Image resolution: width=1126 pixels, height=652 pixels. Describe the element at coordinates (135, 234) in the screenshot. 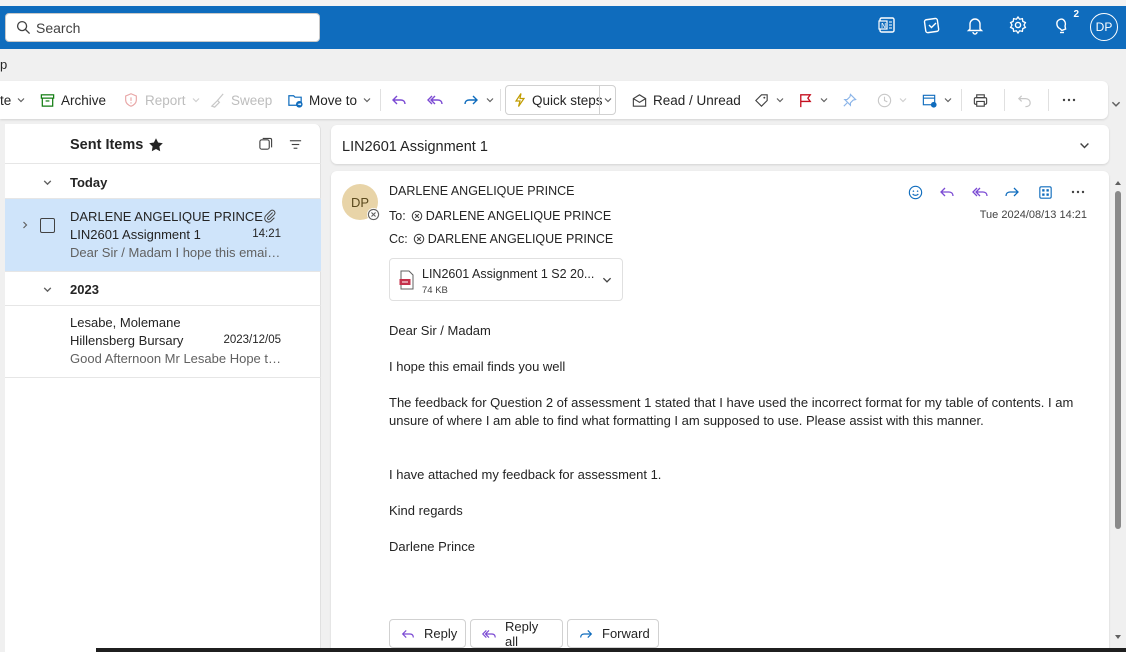

I see `message-subject: LIN2601 Assignment 1` at that location.